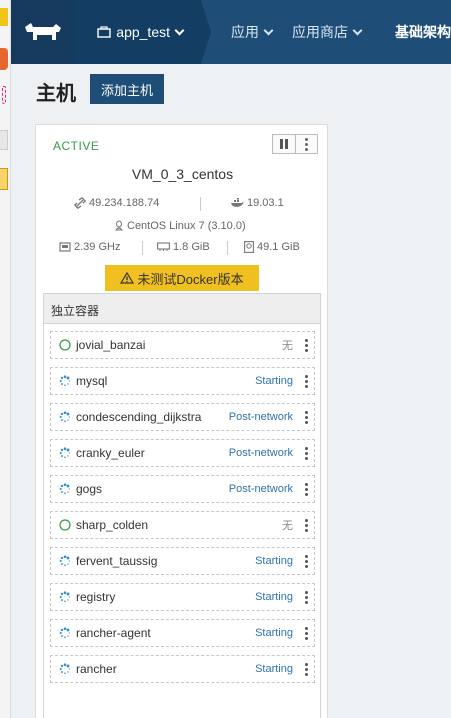 The width and height of the screenshot is (451, 718). Describe the element at coordinates (320, 32) in the screenshot. I see `nav-label: 应用商店` at that location.